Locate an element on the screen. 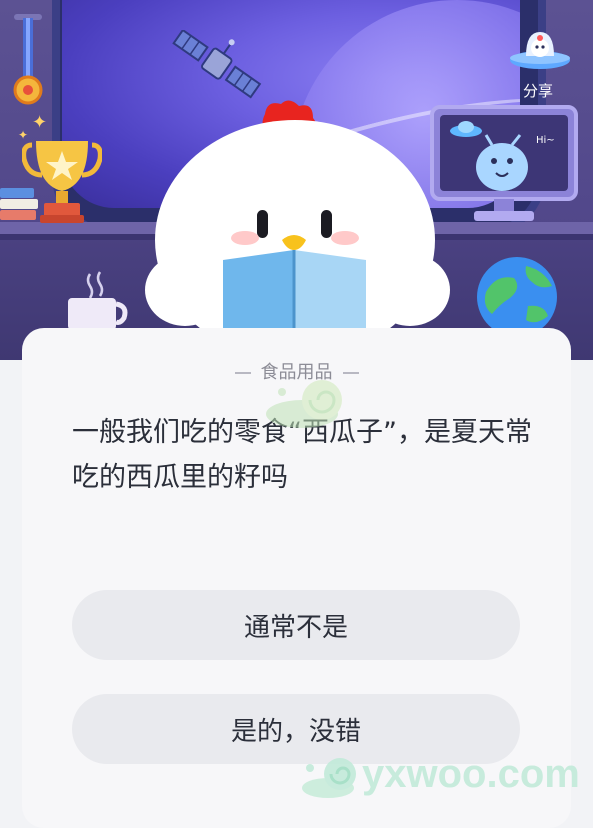 This screenshot has height=828, width=593. category-divider-left is located at coordinates (242, 373).